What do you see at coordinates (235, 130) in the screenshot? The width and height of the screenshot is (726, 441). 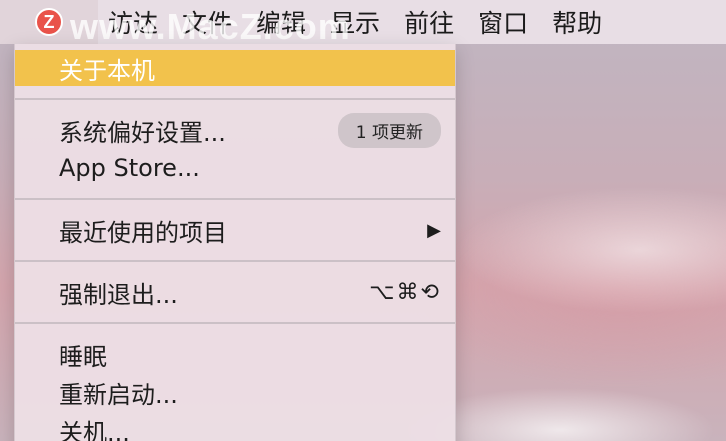 I see `menu-item-system-preferences: 系统偏好设置... 1 项更新` at bounding box center [235, 130].